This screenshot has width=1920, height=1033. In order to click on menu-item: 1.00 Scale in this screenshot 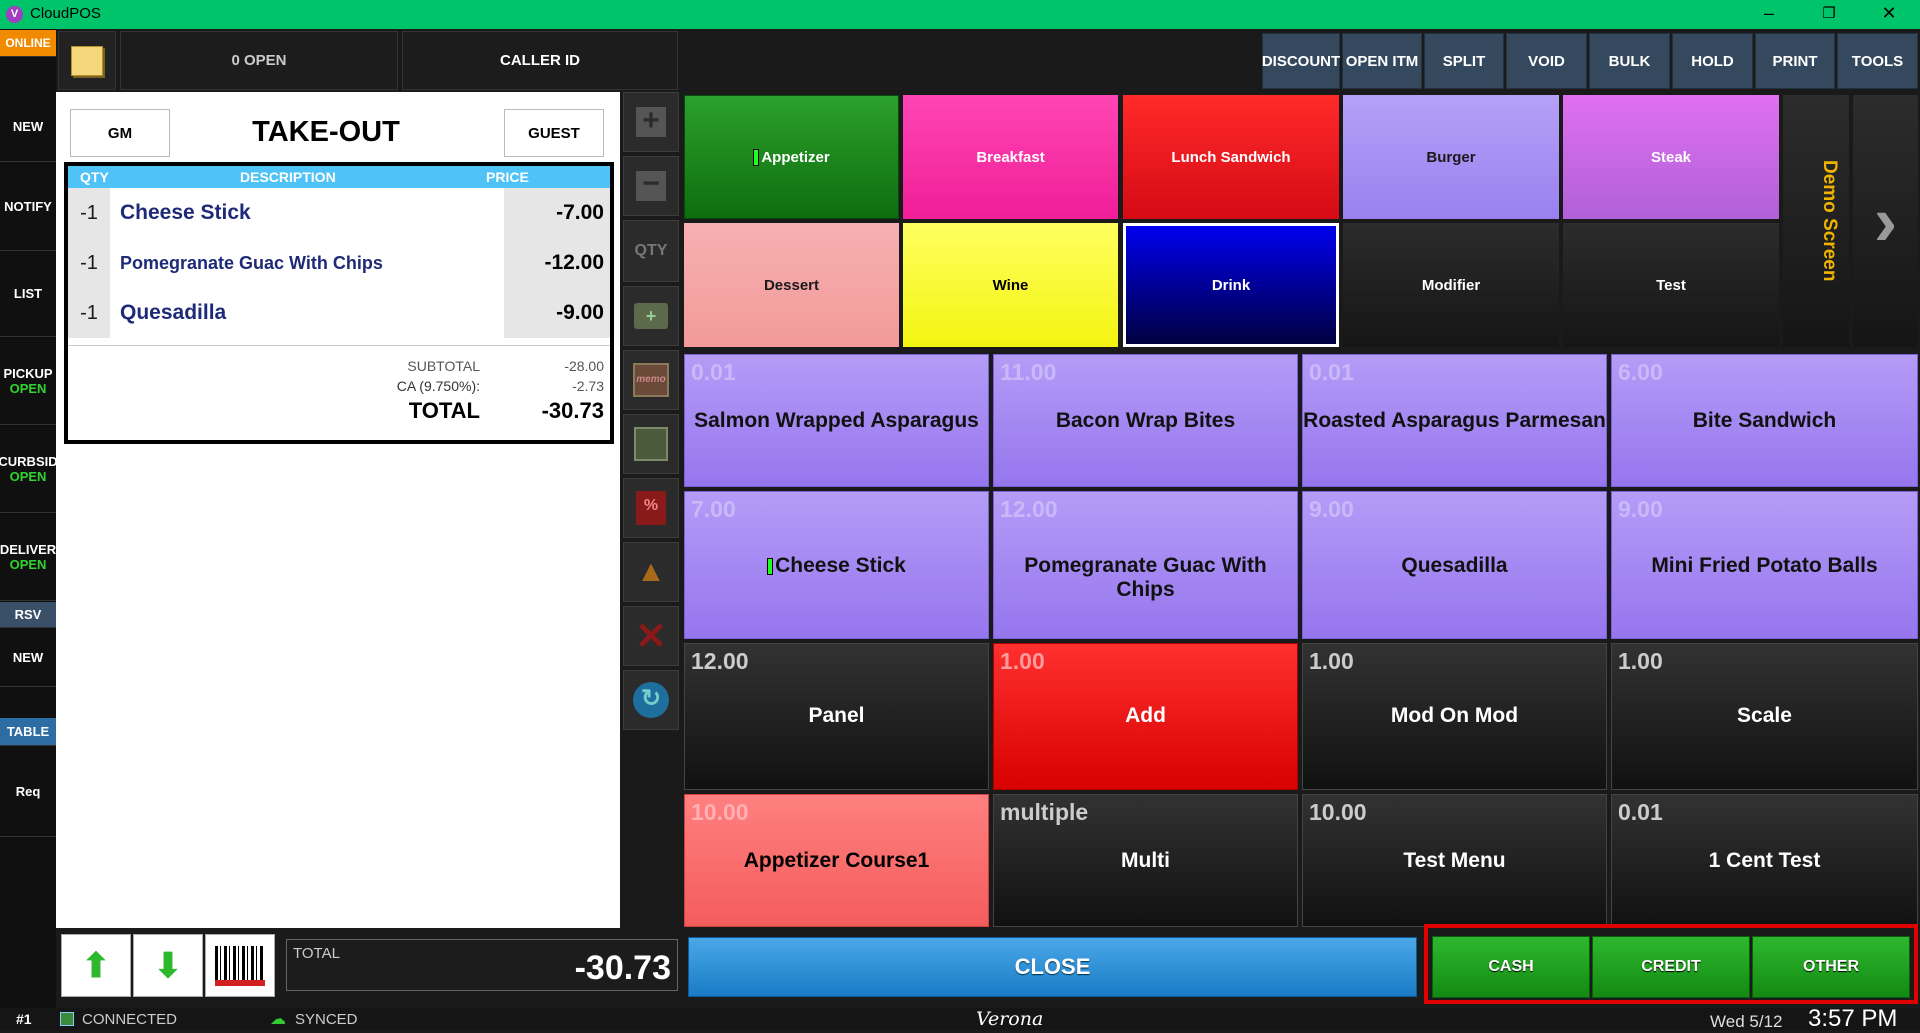, I will do `click(1764, 716)`.